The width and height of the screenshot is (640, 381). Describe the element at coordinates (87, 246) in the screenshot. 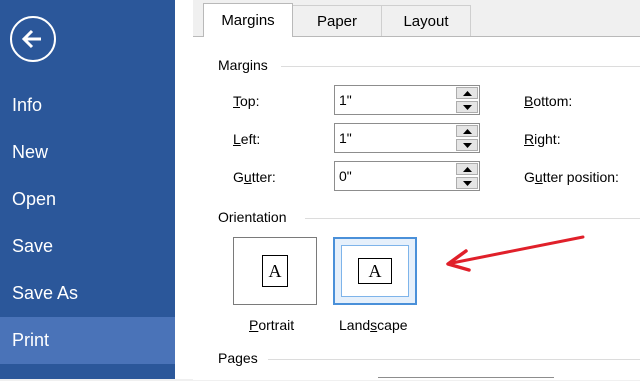

I see `nav-item-save: Save` at that location.